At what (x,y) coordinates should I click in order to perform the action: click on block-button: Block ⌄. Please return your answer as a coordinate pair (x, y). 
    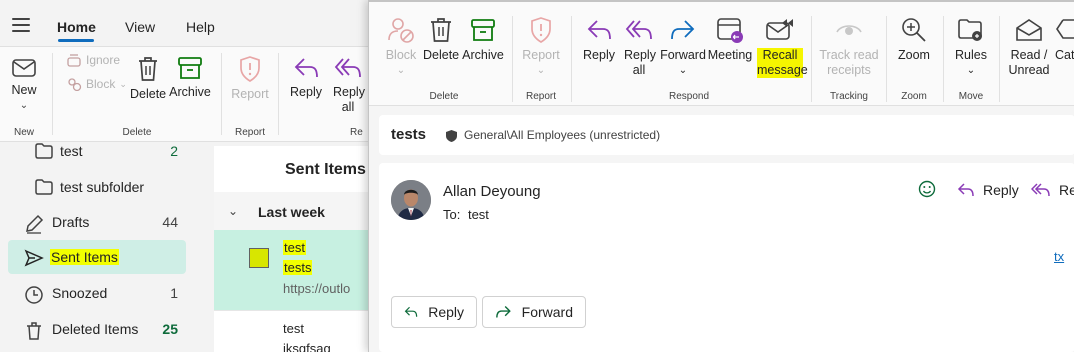
    Looking at the image, I should click on (401, 47).